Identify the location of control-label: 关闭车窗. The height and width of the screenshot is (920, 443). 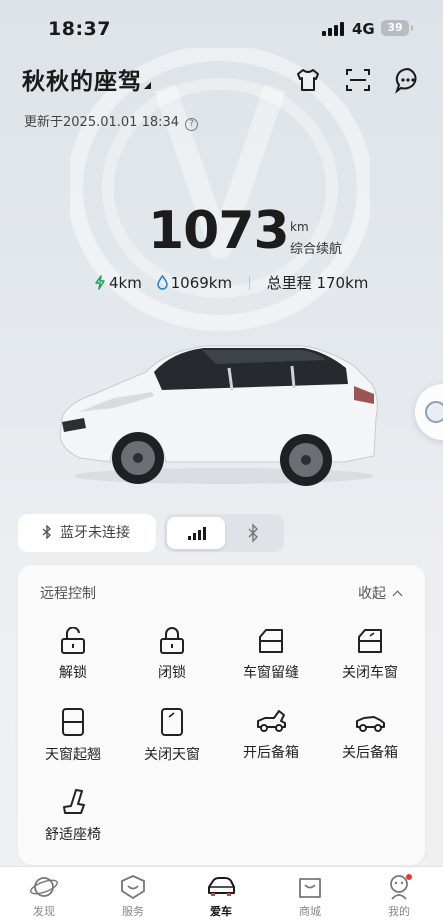
(370, 673).